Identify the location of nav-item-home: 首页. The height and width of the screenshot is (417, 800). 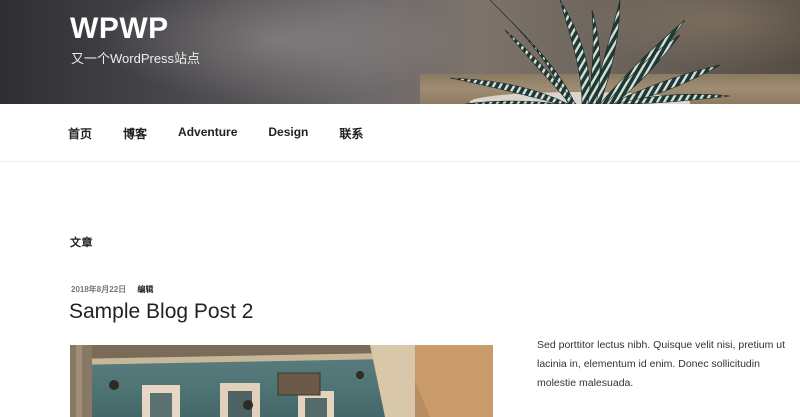
(80, 133).